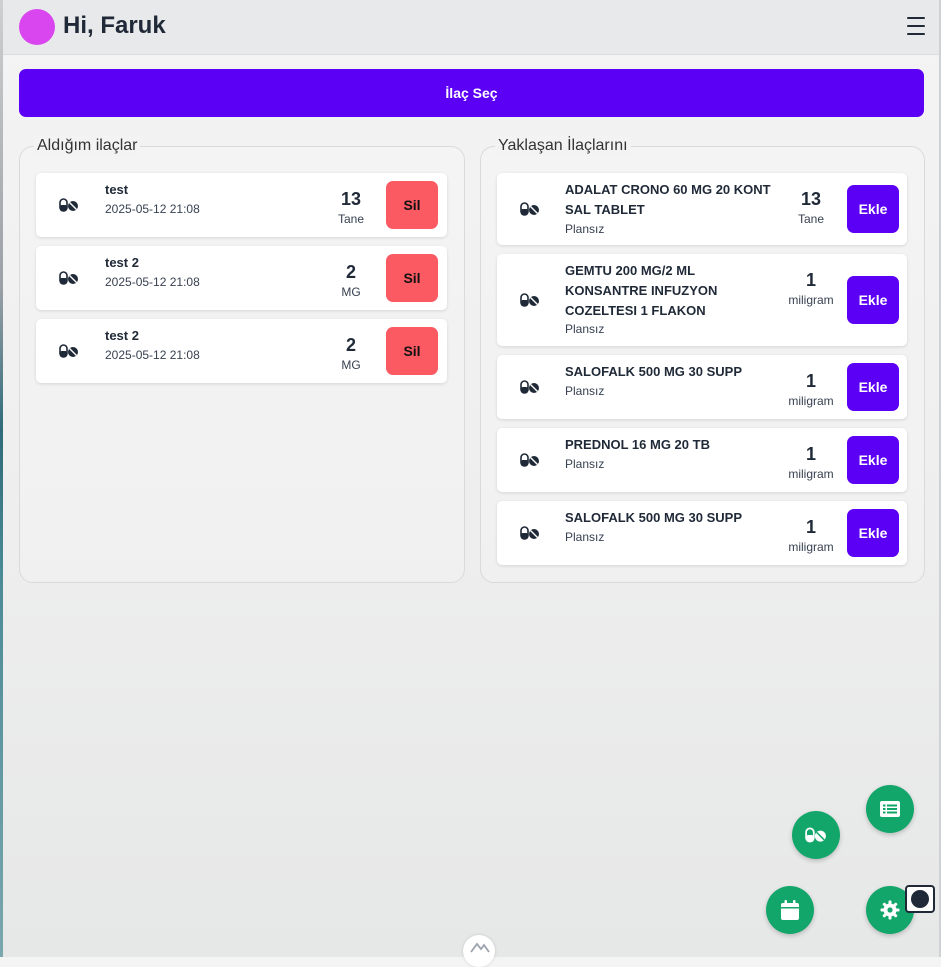 The height and width of the screenshot is (967, 941). I want to click on calendar-fab-button, so click(790, 910).